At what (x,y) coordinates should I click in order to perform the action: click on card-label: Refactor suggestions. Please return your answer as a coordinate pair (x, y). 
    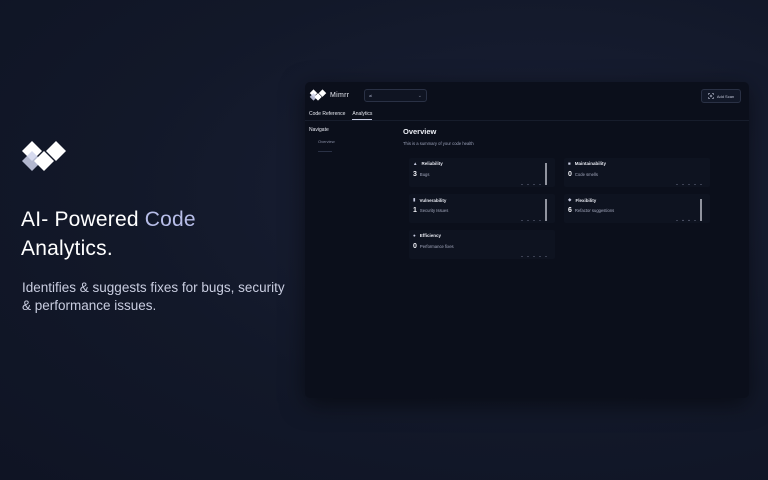
    Looking at the image, I should click on (594, 210).